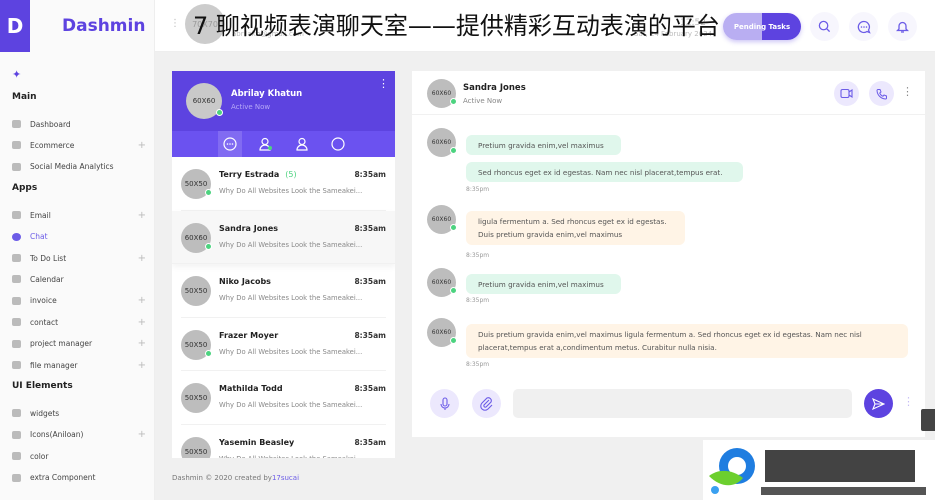 The width and height of the screenshot is (935, 500). I want to click on sidebar-item-to-do-list: To Do List +, so click(79, 258).